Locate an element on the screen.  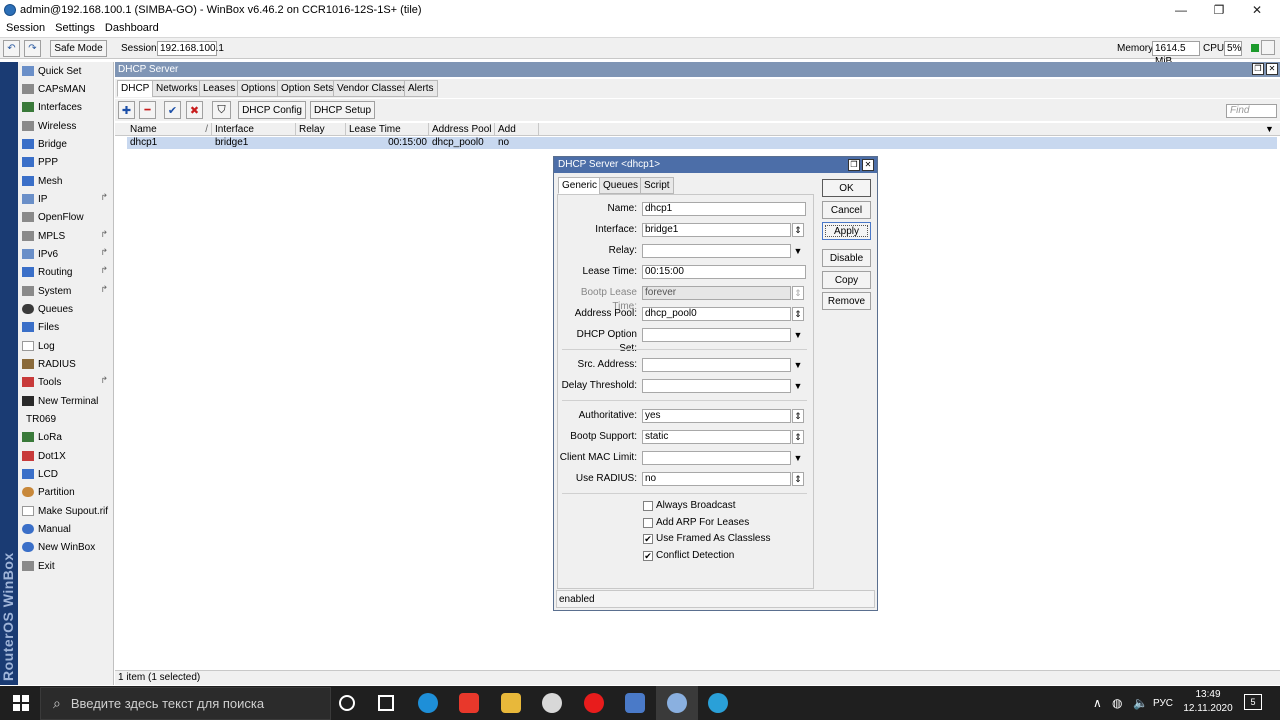
ok-button: OK is located at coordinates (846, 188).